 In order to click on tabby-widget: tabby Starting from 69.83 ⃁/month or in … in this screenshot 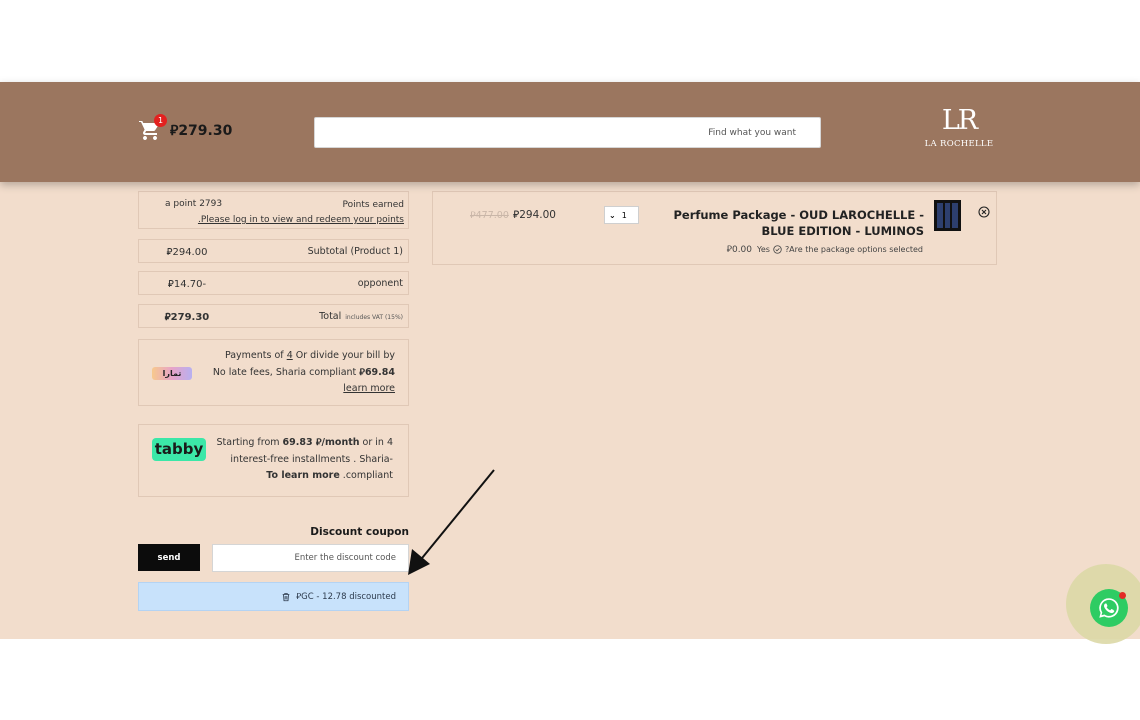, I will do `click(273, 460)`.